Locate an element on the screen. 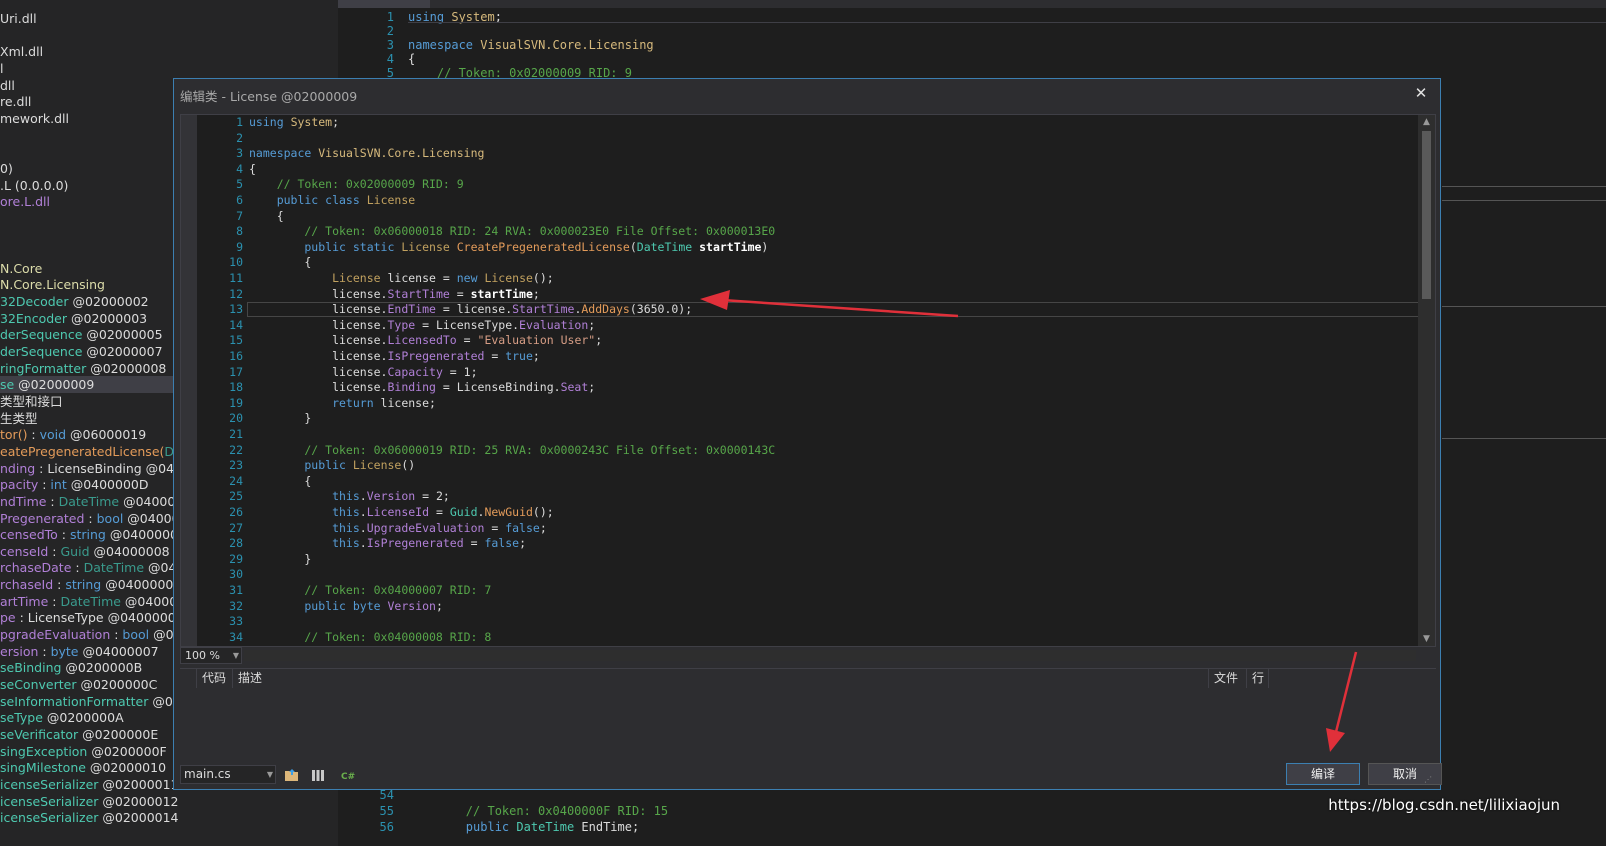 This screenshot has height=846, width=1606. tree-item-text: N.Core is located at coordinates (21, 268).